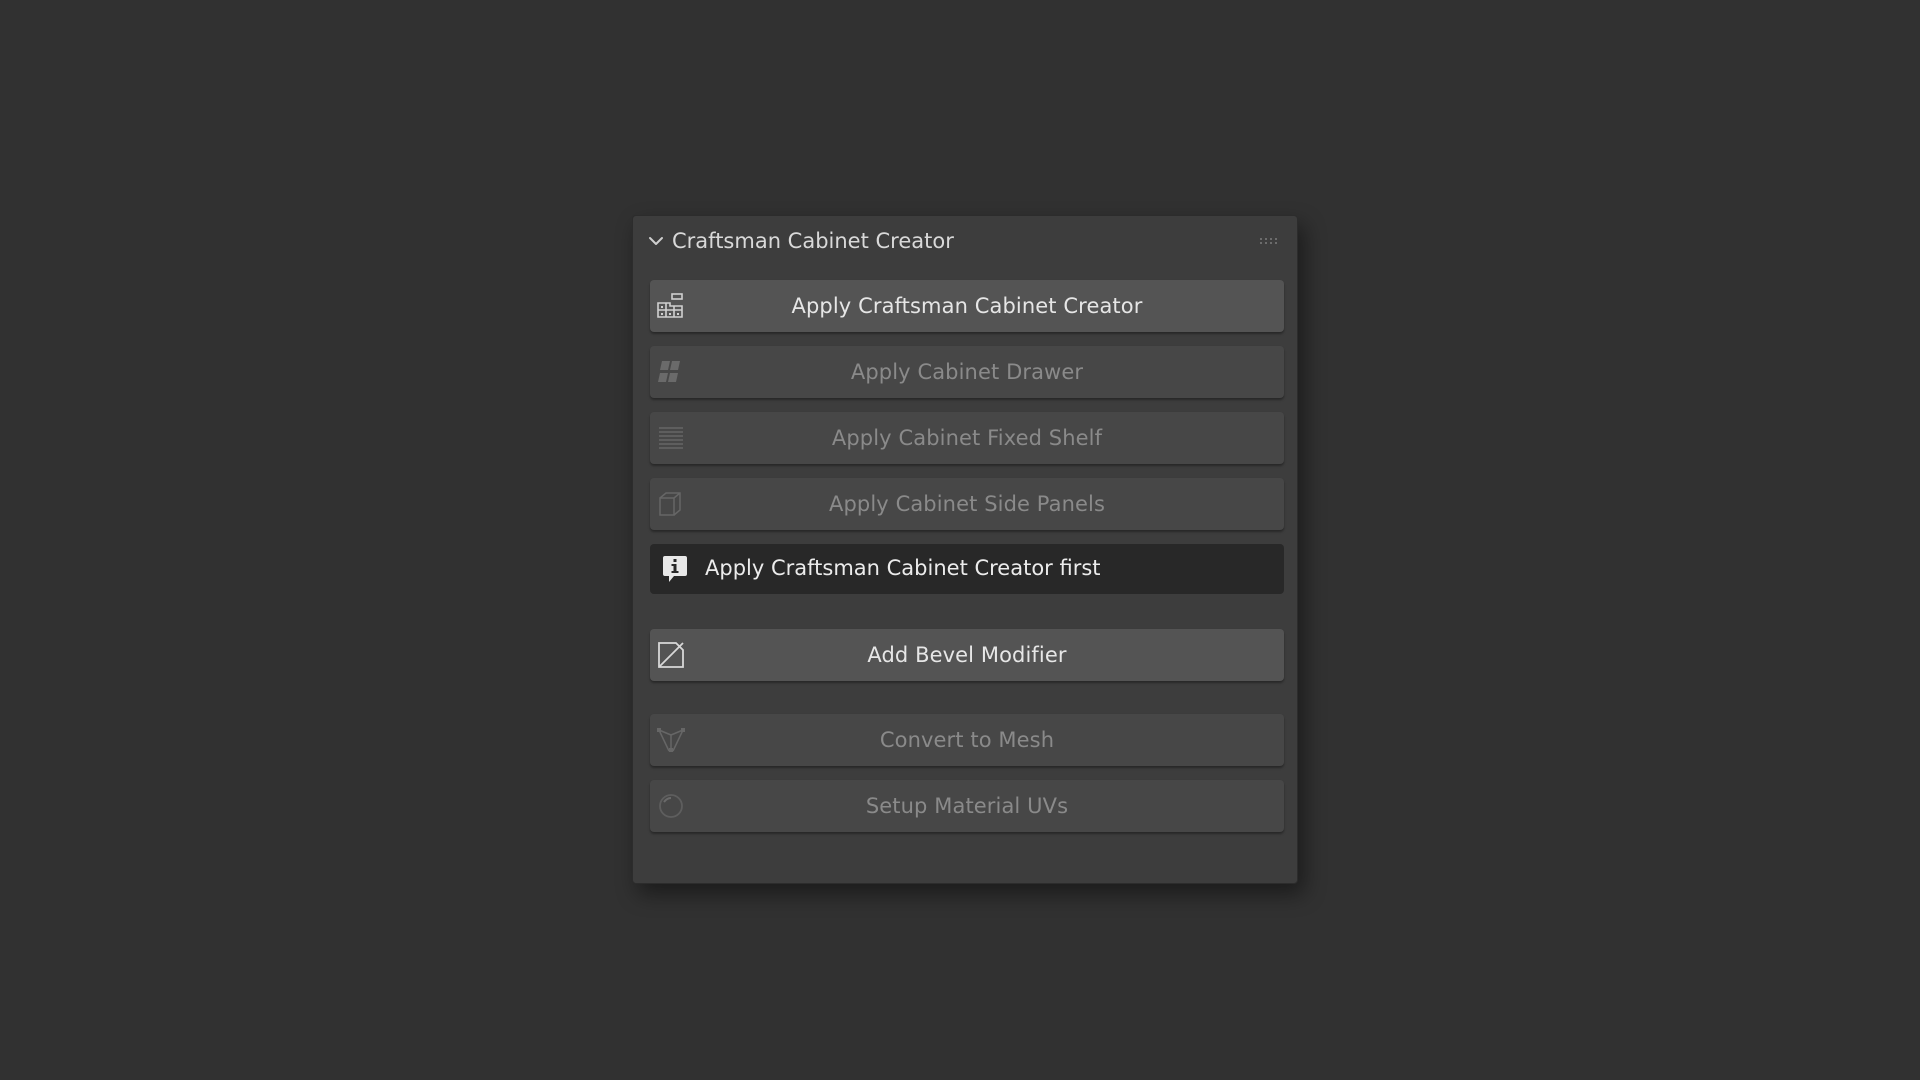 This screenshot has width=1920, height=1080. I want to click on button-label: Convert to Mesh, so click(967, 740).